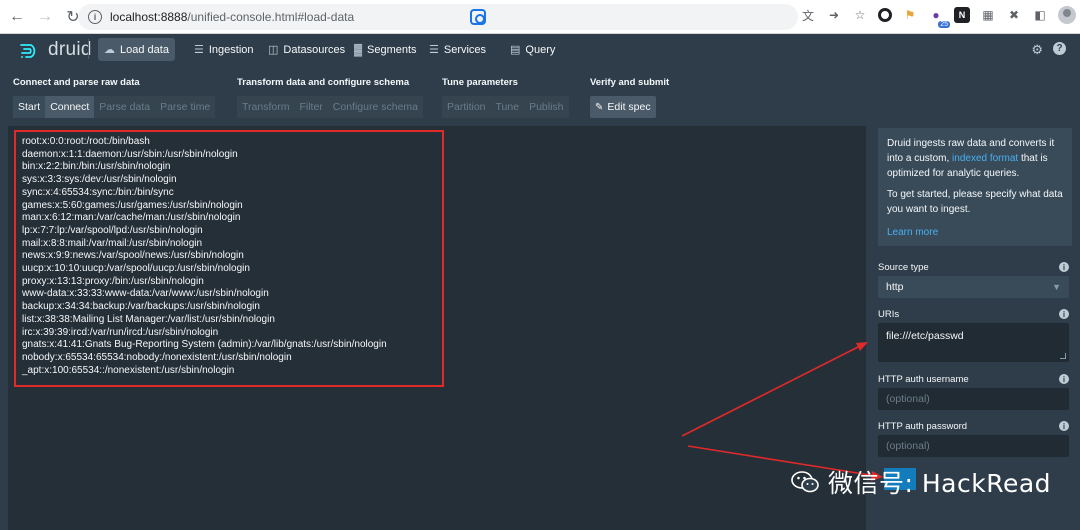 This screenshot has width=1080, height=530. Describe the element at coordinates (546, 107) in the screenshot. I see `step-publish: Publish` at that location.